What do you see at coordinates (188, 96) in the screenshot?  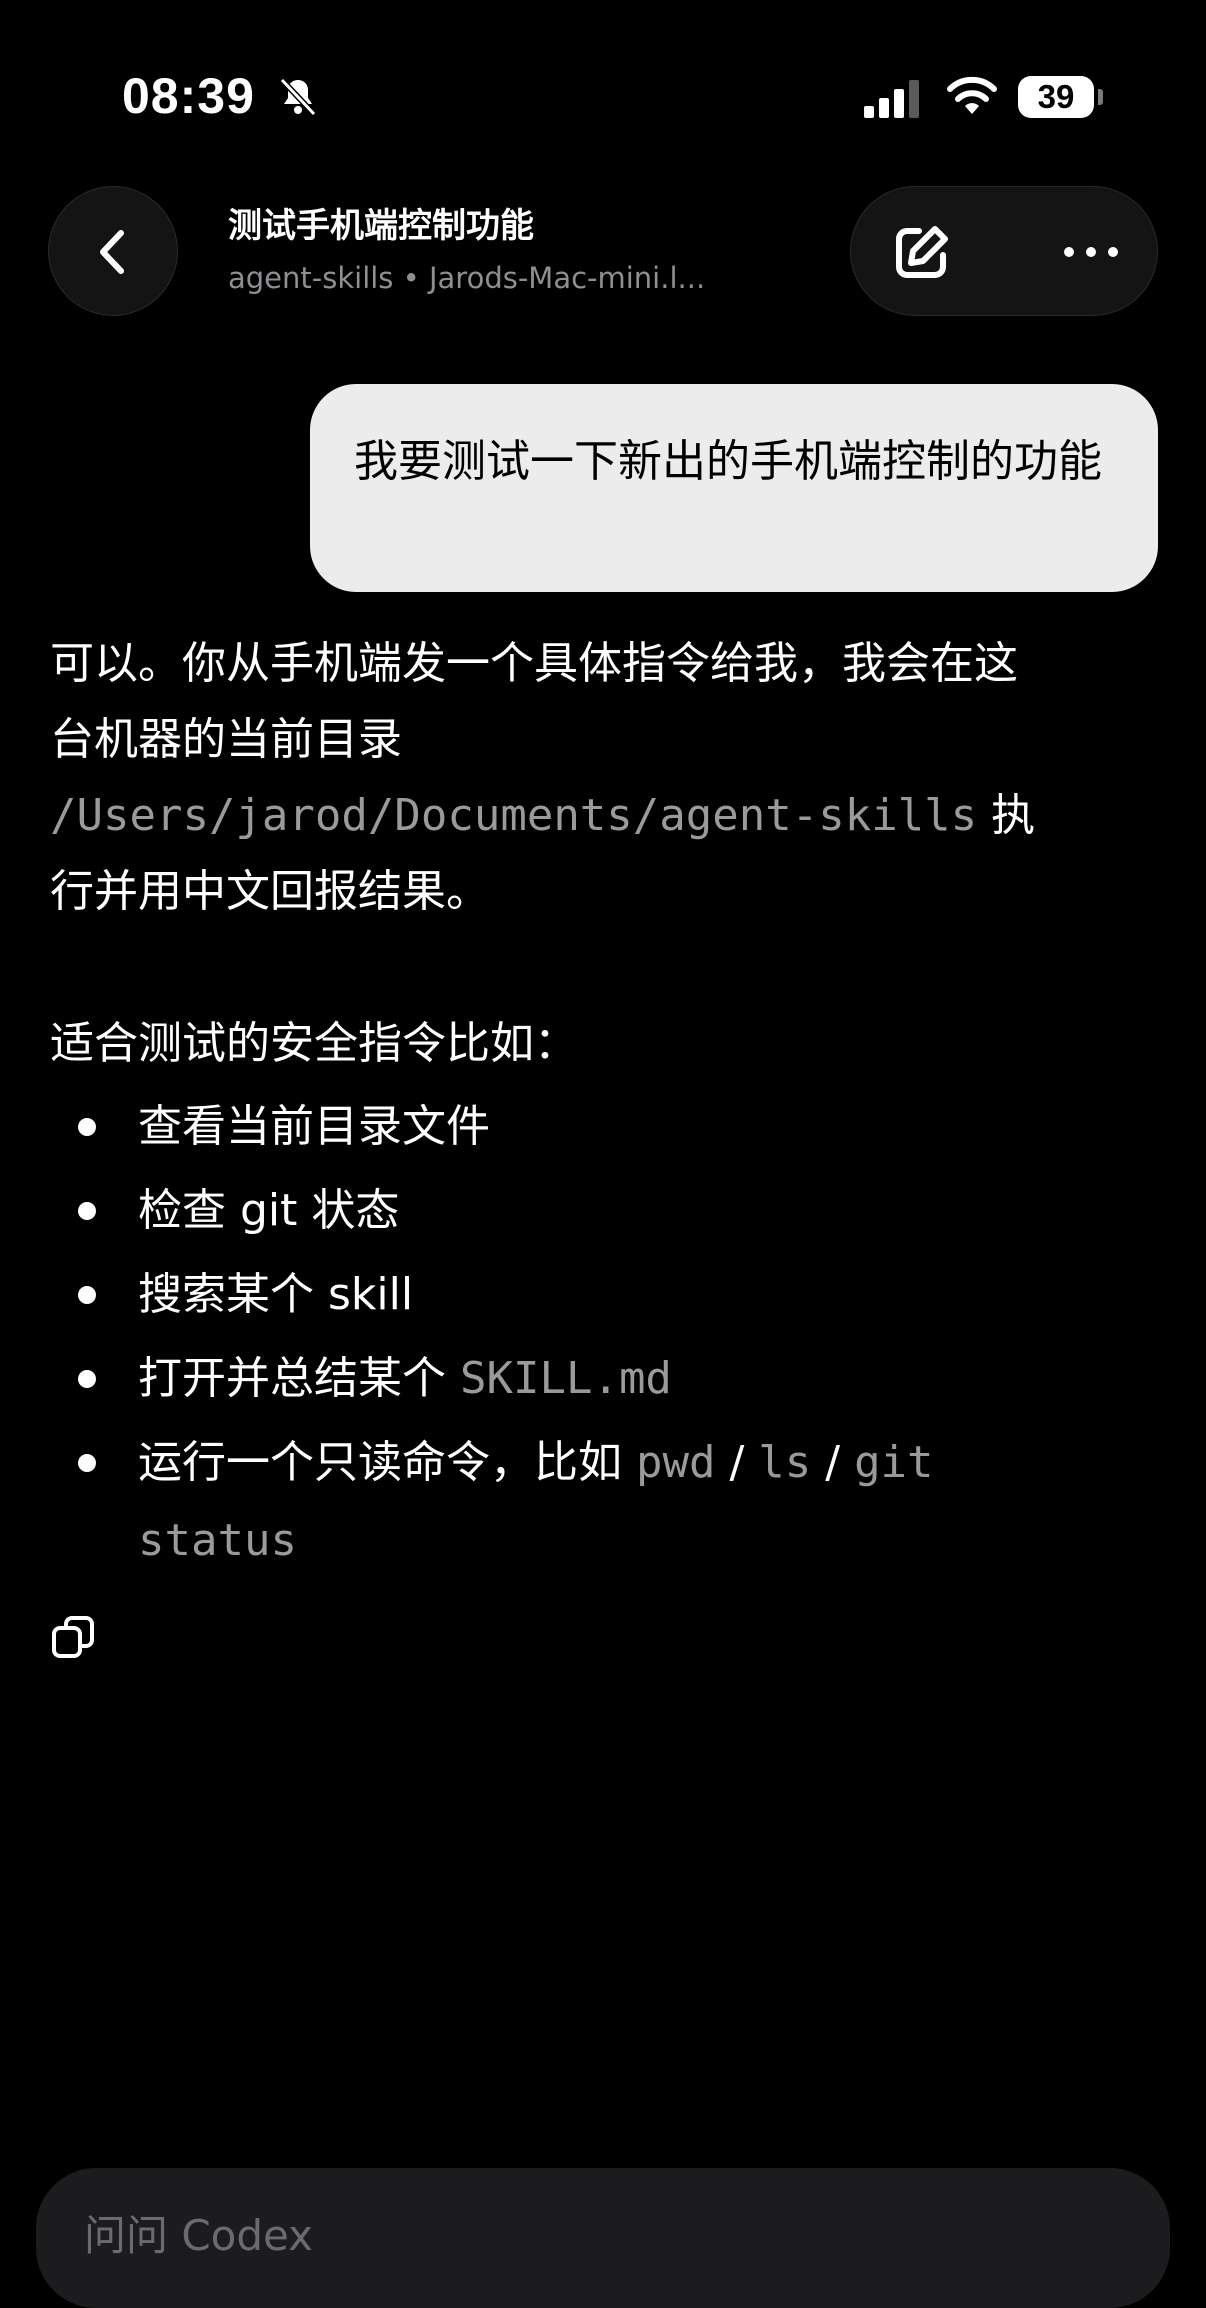 I see `status-time: 08:39` at bounding box center [188, 96].